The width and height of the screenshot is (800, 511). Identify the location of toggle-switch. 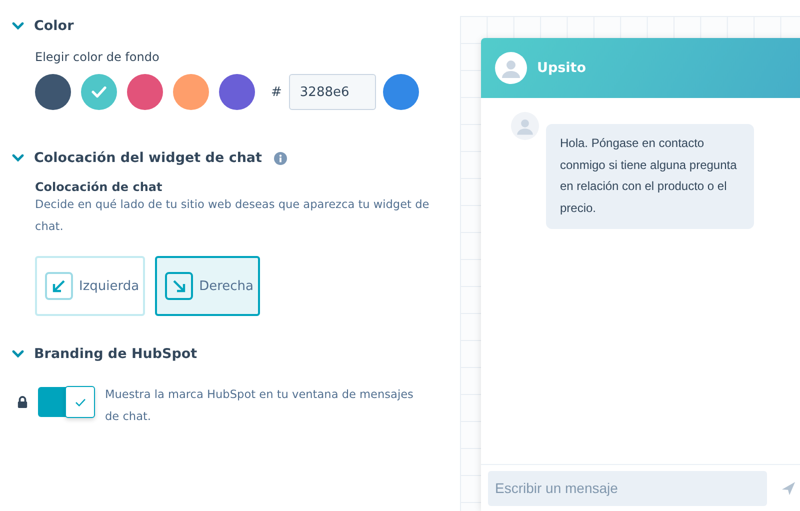
(66, 402).